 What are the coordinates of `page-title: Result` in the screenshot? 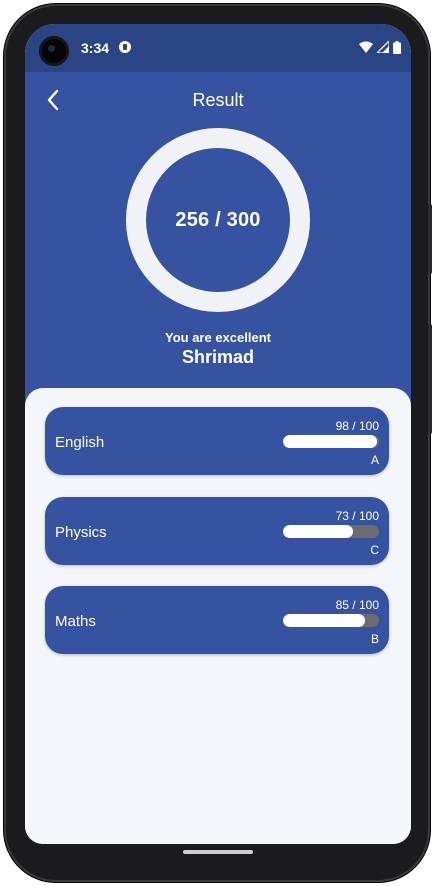 It's located at (218, 100).